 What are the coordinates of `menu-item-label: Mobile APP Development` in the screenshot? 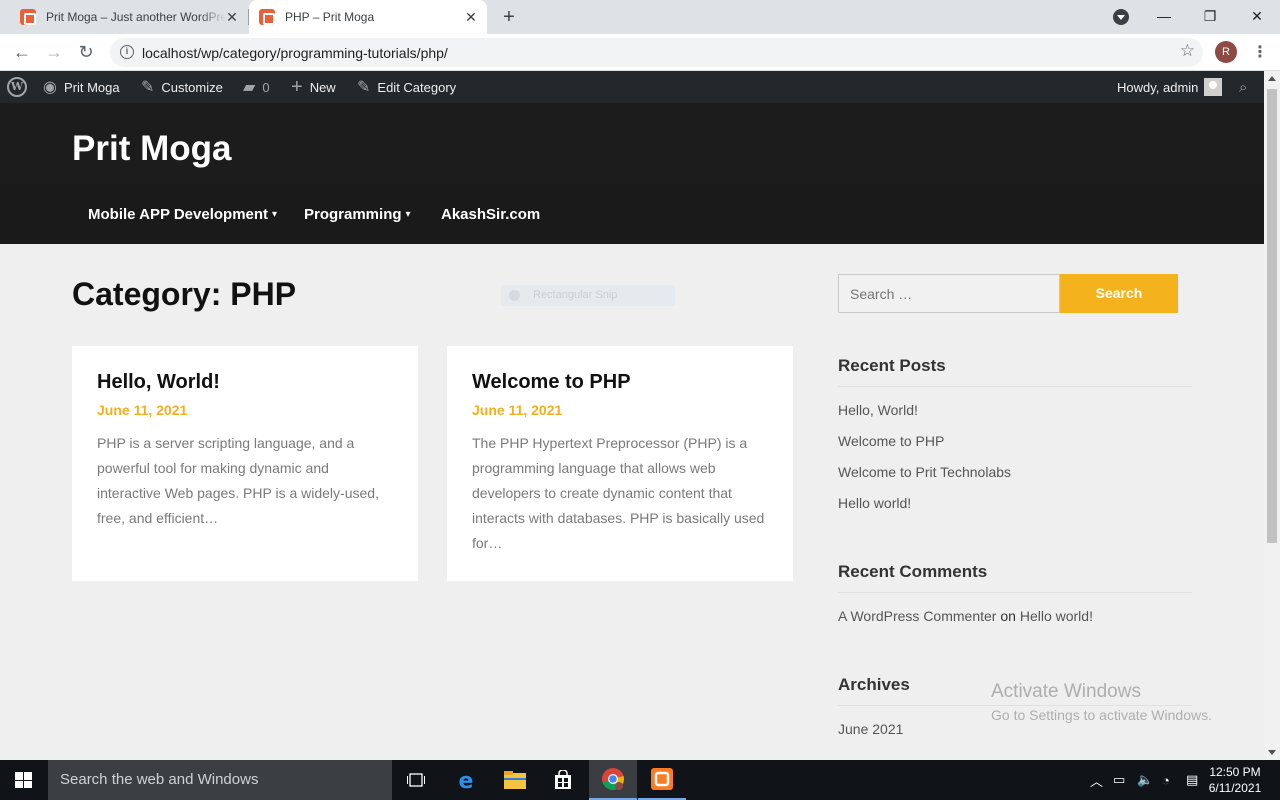 It's located at (178, 214).